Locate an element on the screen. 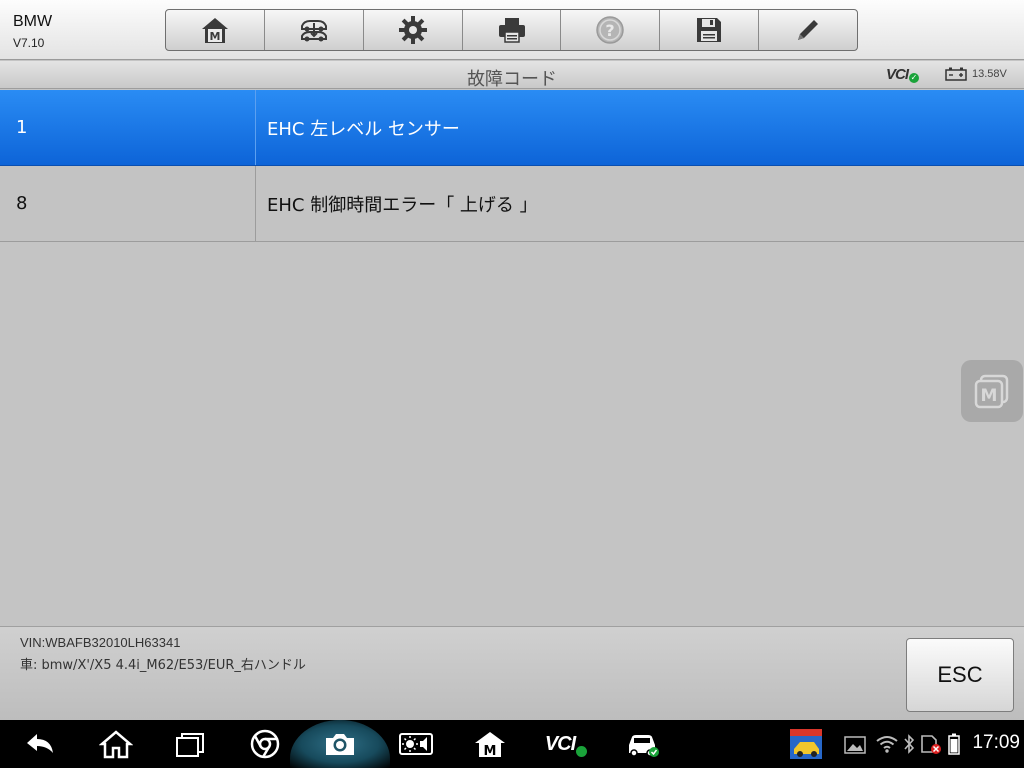  top-bar: BMW V7.10 M ? is located at coordinates (512, 30).